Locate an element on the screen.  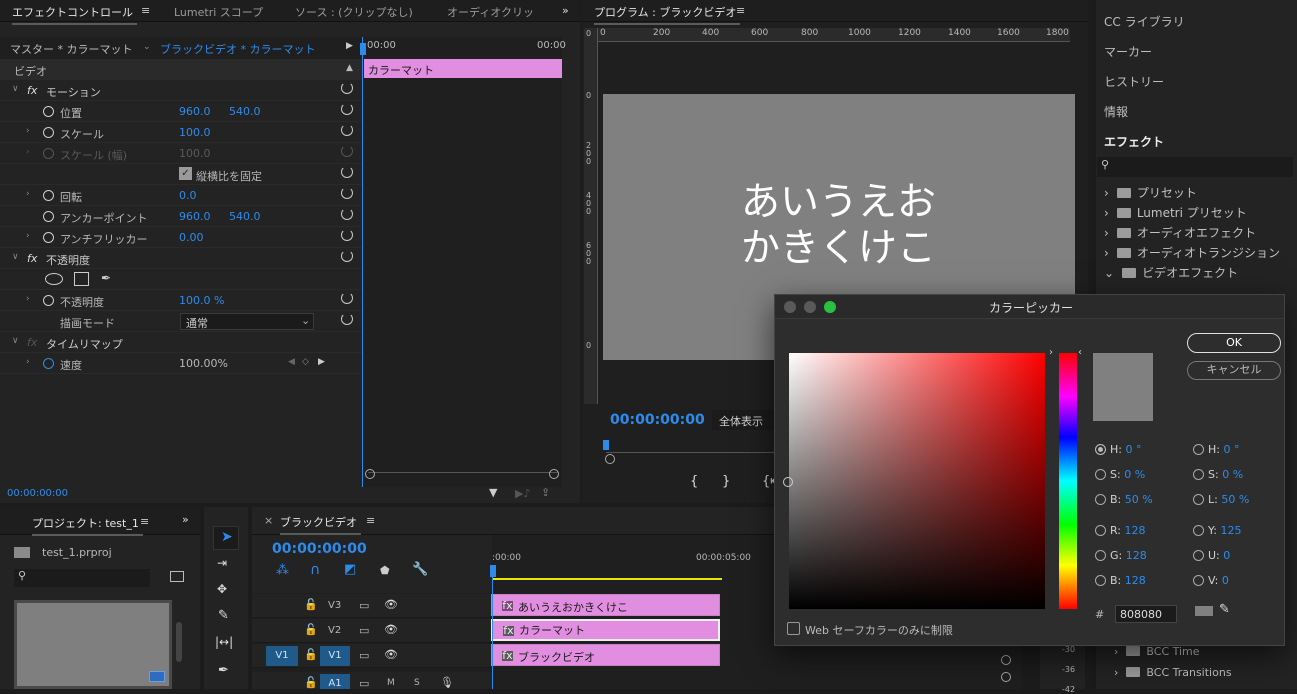
clip-color-matte: fx カラーマット is located at coordinates (605, 630).